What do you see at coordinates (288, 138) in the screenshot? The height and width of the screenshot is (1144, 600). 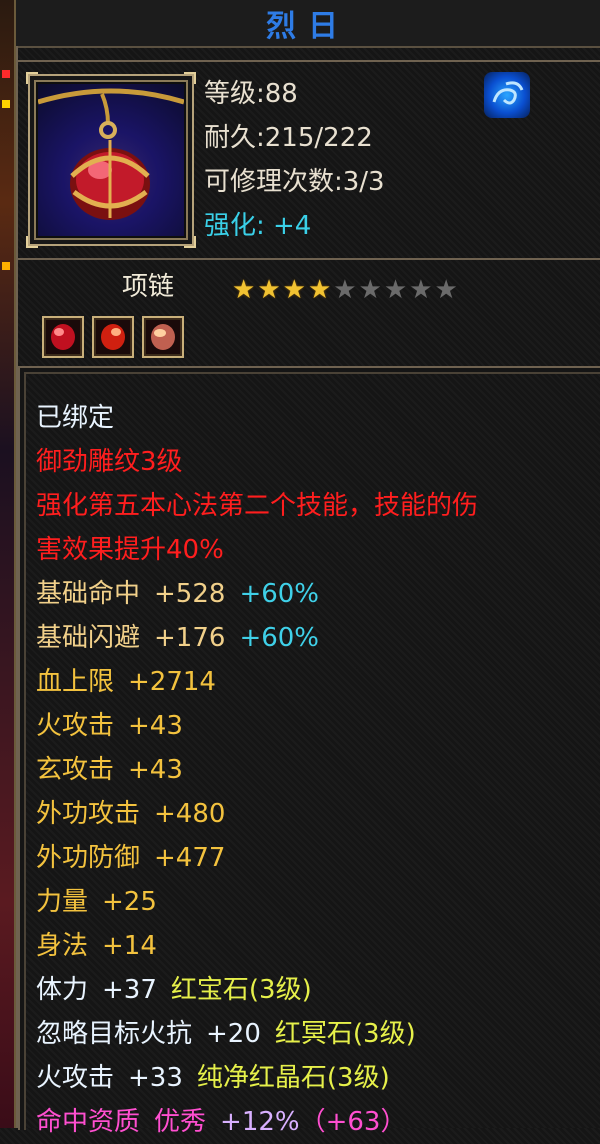 I see `item-durability: 耐久:215/222` at bounding box center [288, 138].